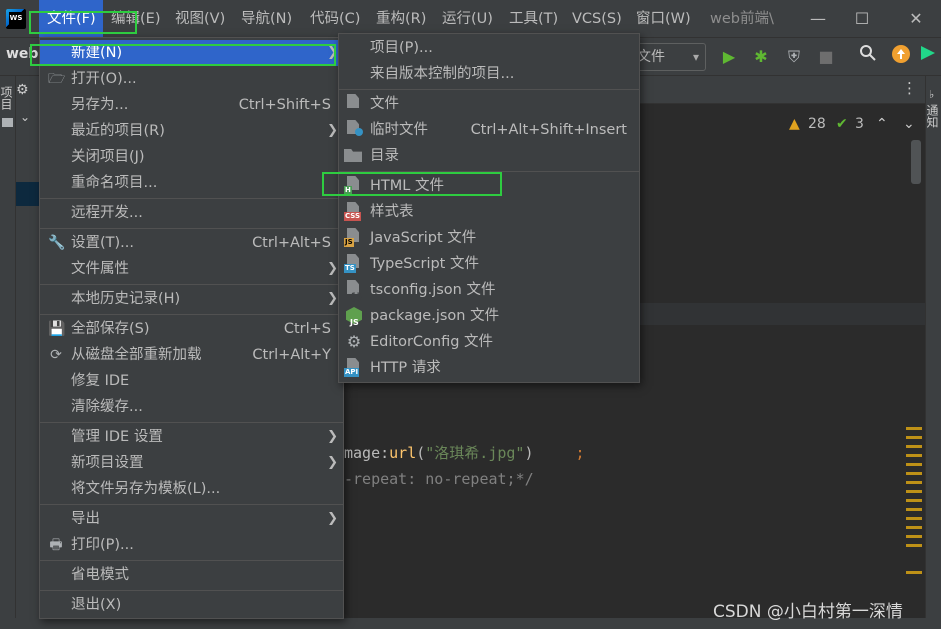 Image resolution: width=941 pixels, height=629 pixels. What do you see at coordinates (928, 57) in the screenshot?
I see `plugin-icon` at bounding box center [928, 57].